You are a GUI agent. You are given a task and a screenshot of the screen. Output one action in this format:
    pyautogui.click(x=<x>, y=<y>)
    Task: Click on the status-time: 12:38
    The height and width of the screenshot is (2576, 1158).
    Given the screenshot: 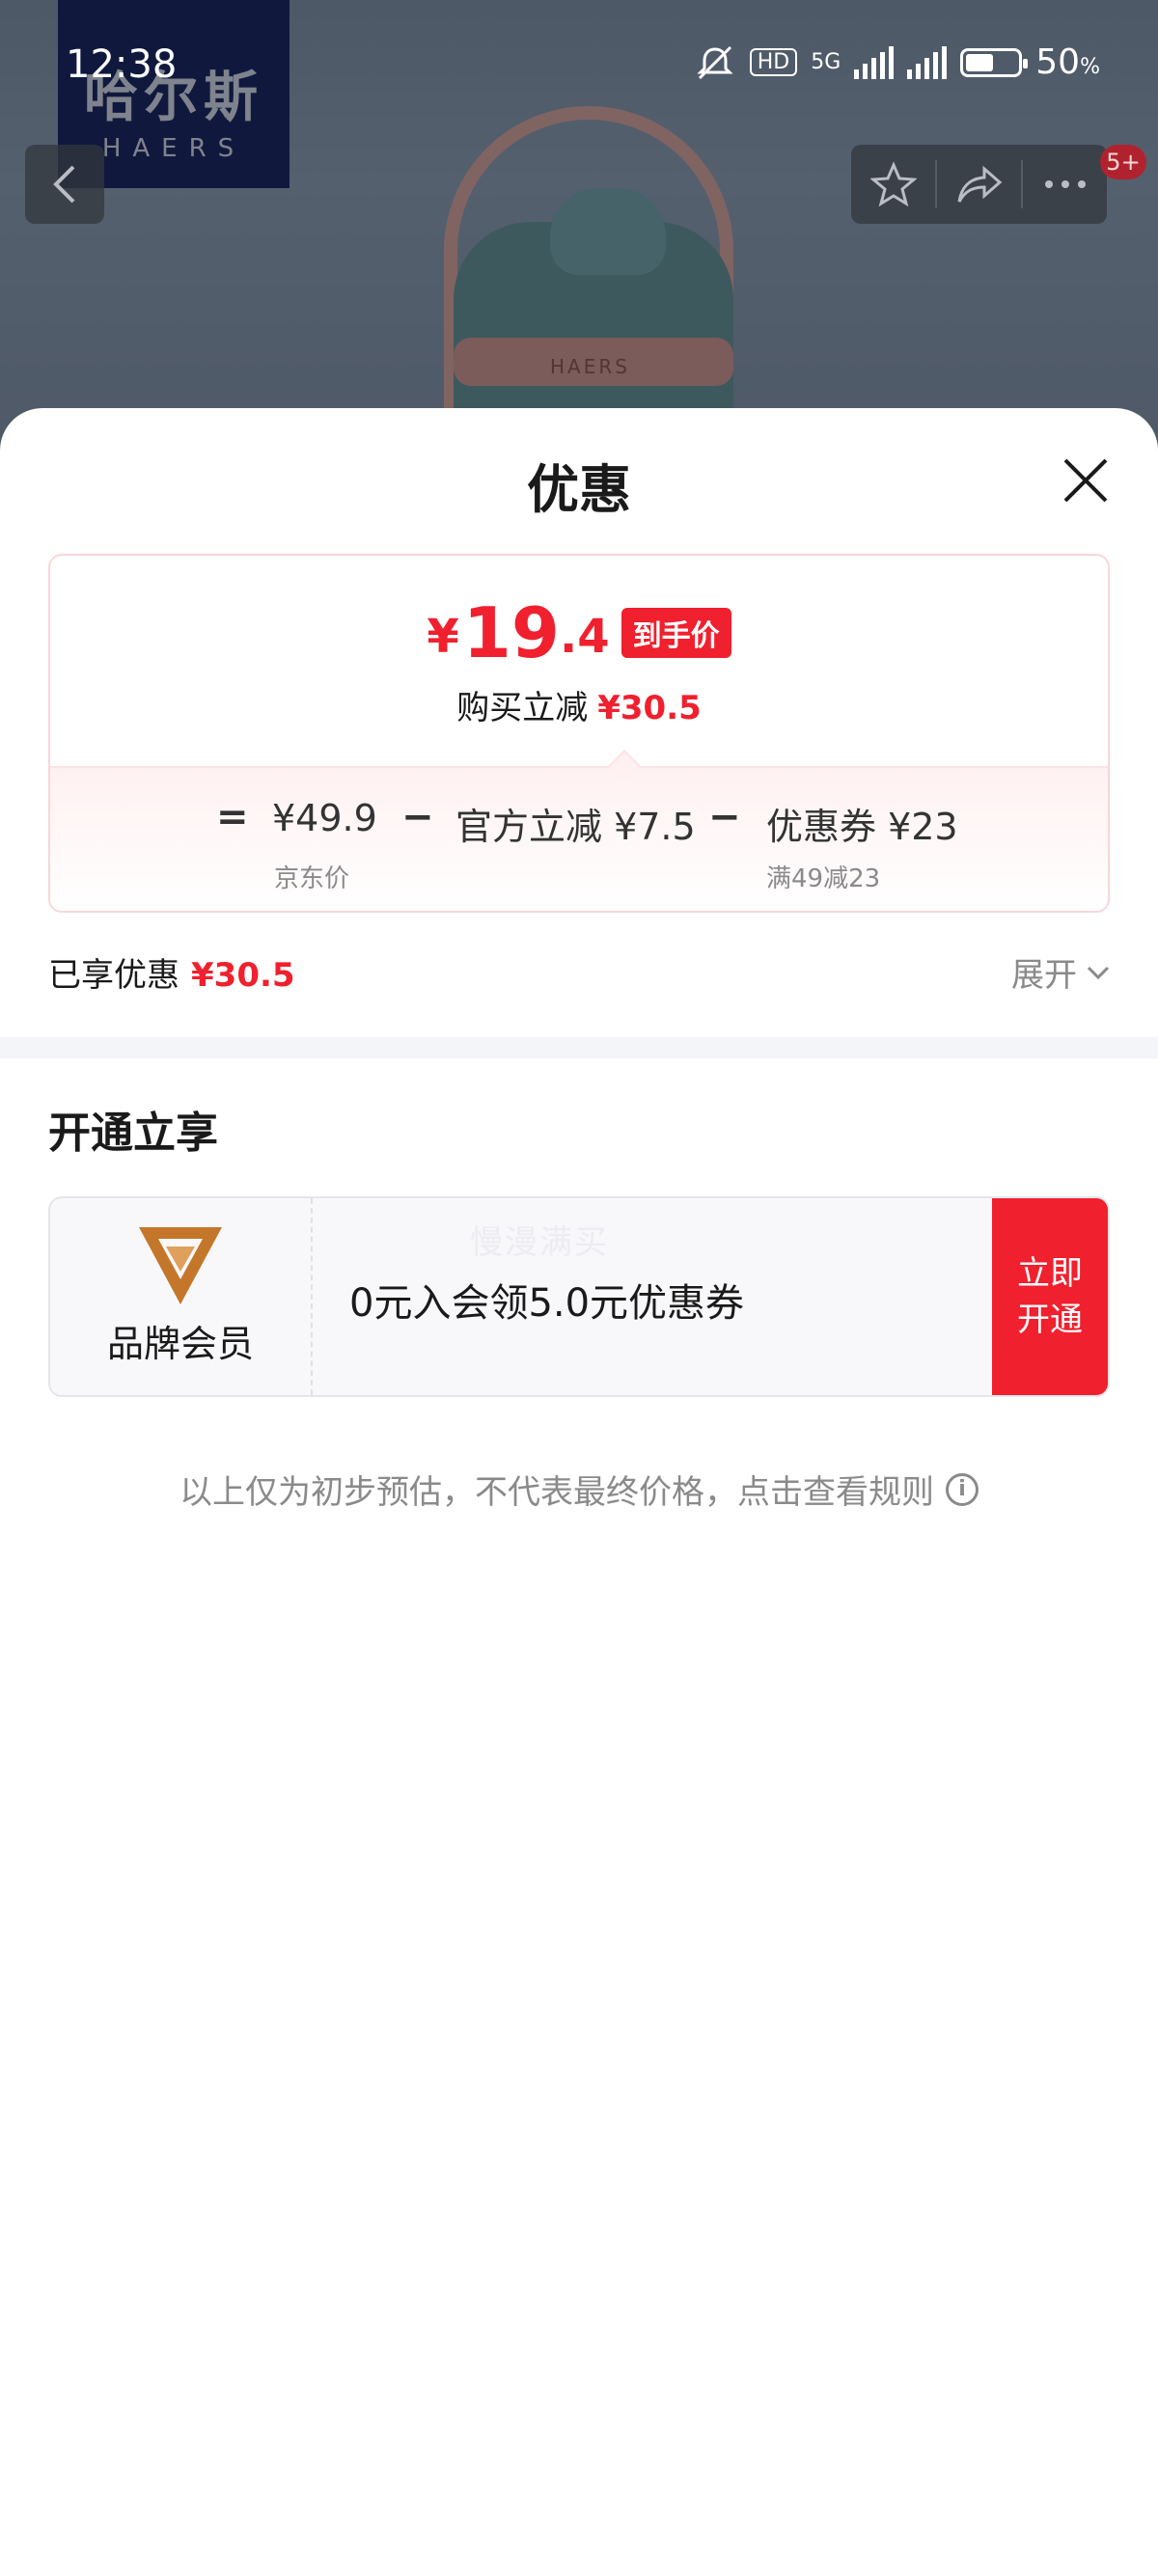 What is the action you would take?
    pyautogui.click(x=122, y=64)
    